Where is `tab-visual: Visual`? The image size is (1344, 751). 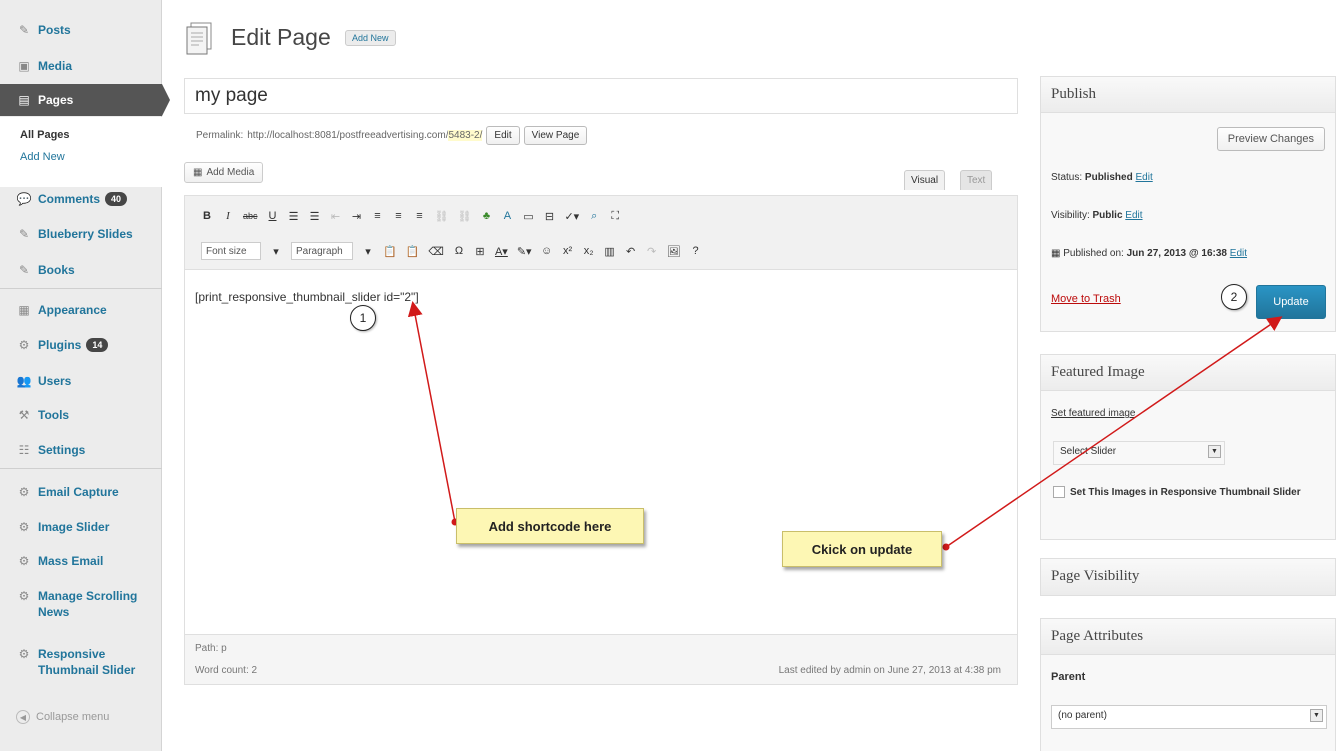 tab-visual: Visual is located at coordinates (925, 180).